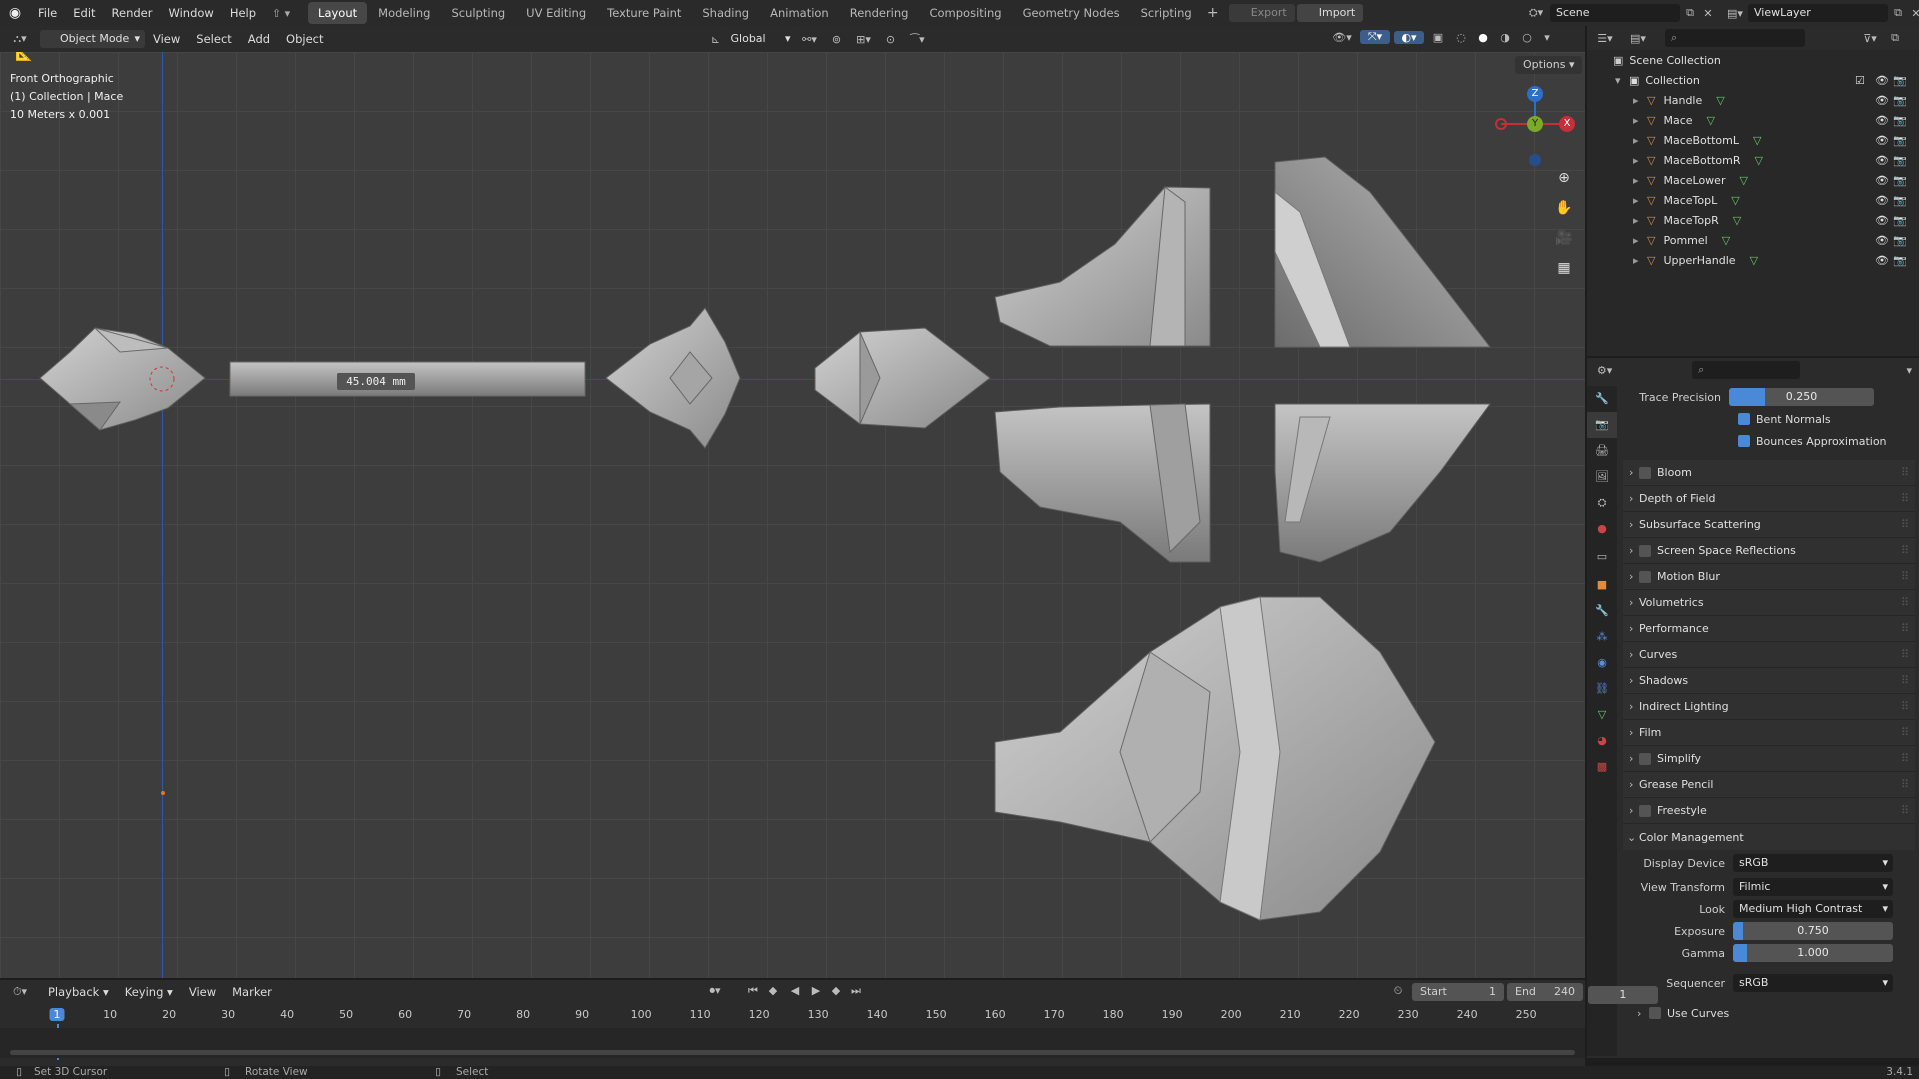 This screenshot has width=1919, height=1079. What do you see at coordinates (1535, 126) in the screenshot?
I see `navigation-gizmo: Z Y X` at bounding box center [1535, 126].